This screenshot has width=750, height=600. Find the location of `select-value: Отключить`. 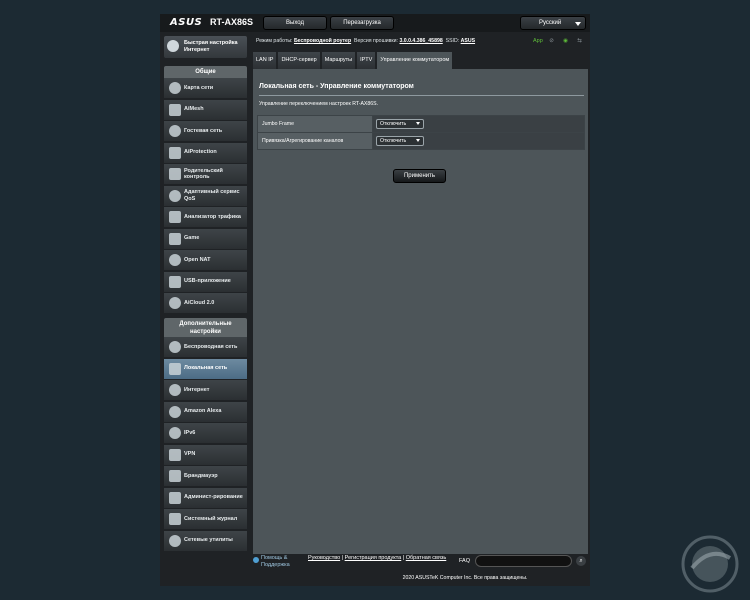

select-value: Отключить is located at coordinates (393, 141).